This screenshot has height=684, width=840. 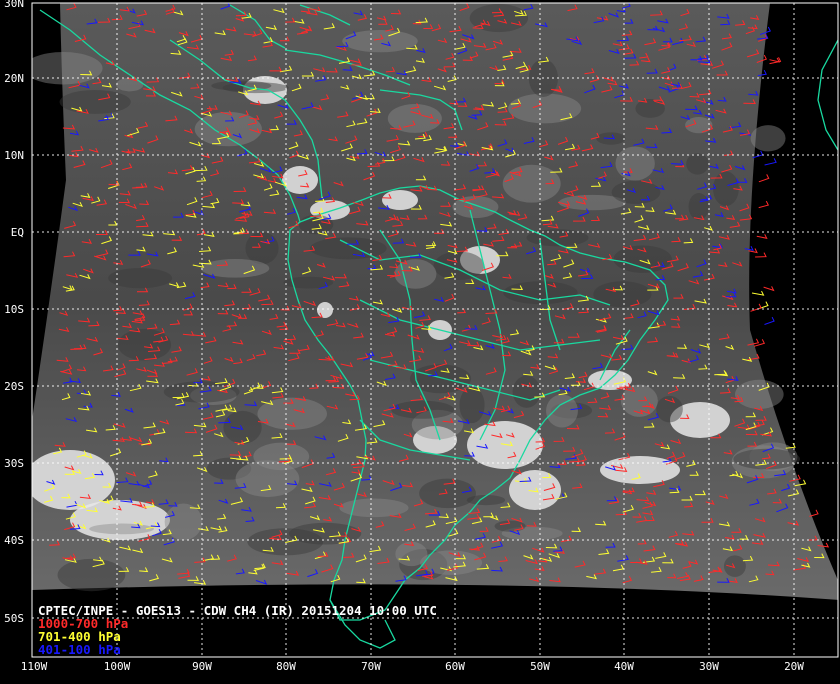 I want to click on longitude-label: 40W, so click(x=624, y=666).